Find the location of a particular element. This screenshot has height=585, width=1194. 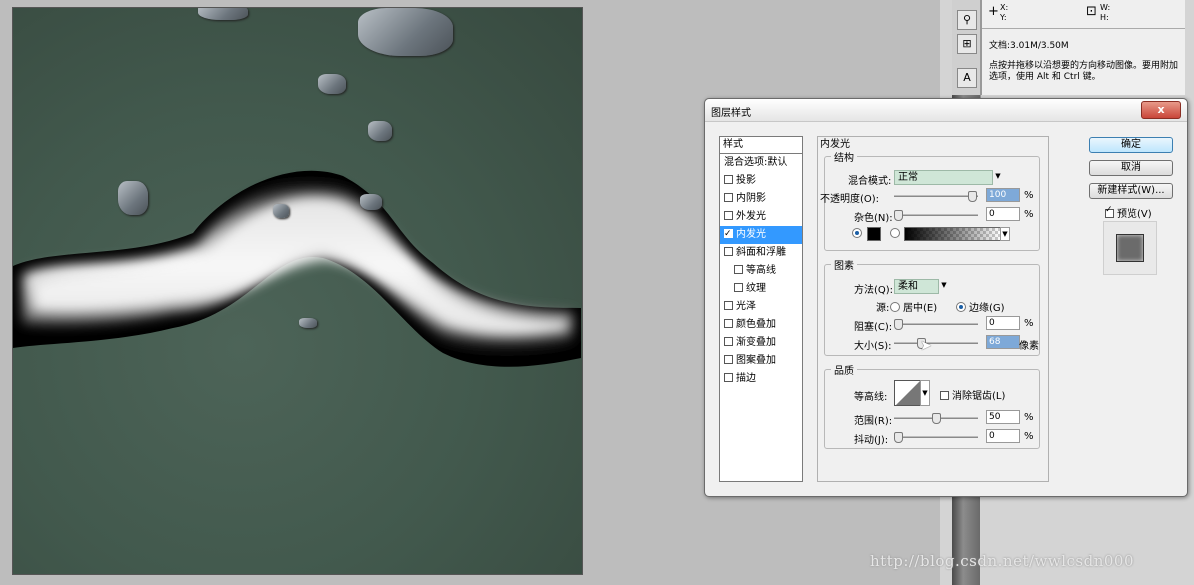

size-slider is located at coordinates (936, 343).